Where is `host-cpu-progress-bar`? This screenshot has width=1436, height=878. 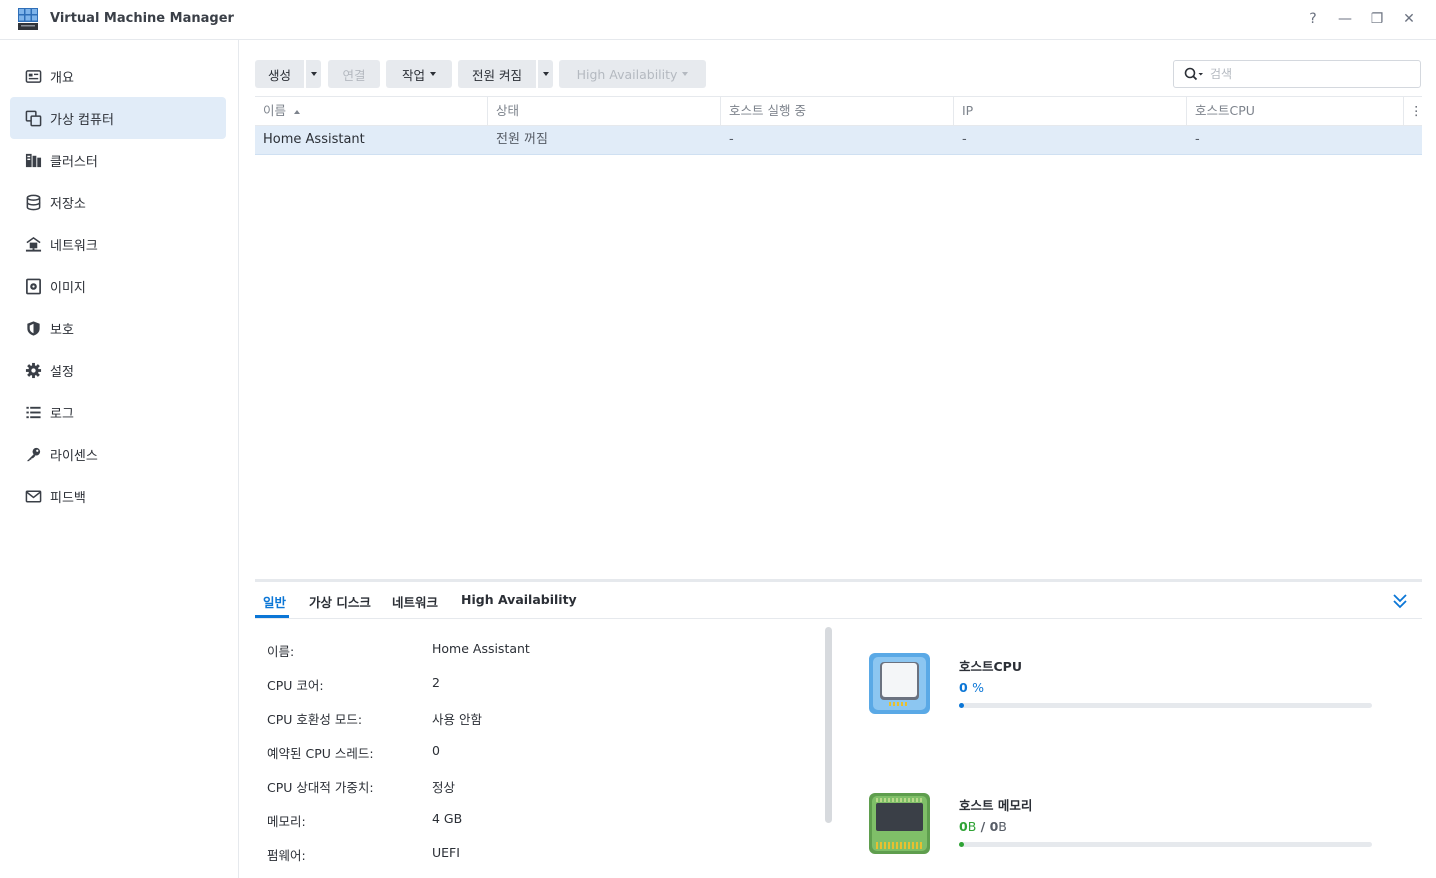 host-cpu-progress-bar is located at coordinates (1165, 705).